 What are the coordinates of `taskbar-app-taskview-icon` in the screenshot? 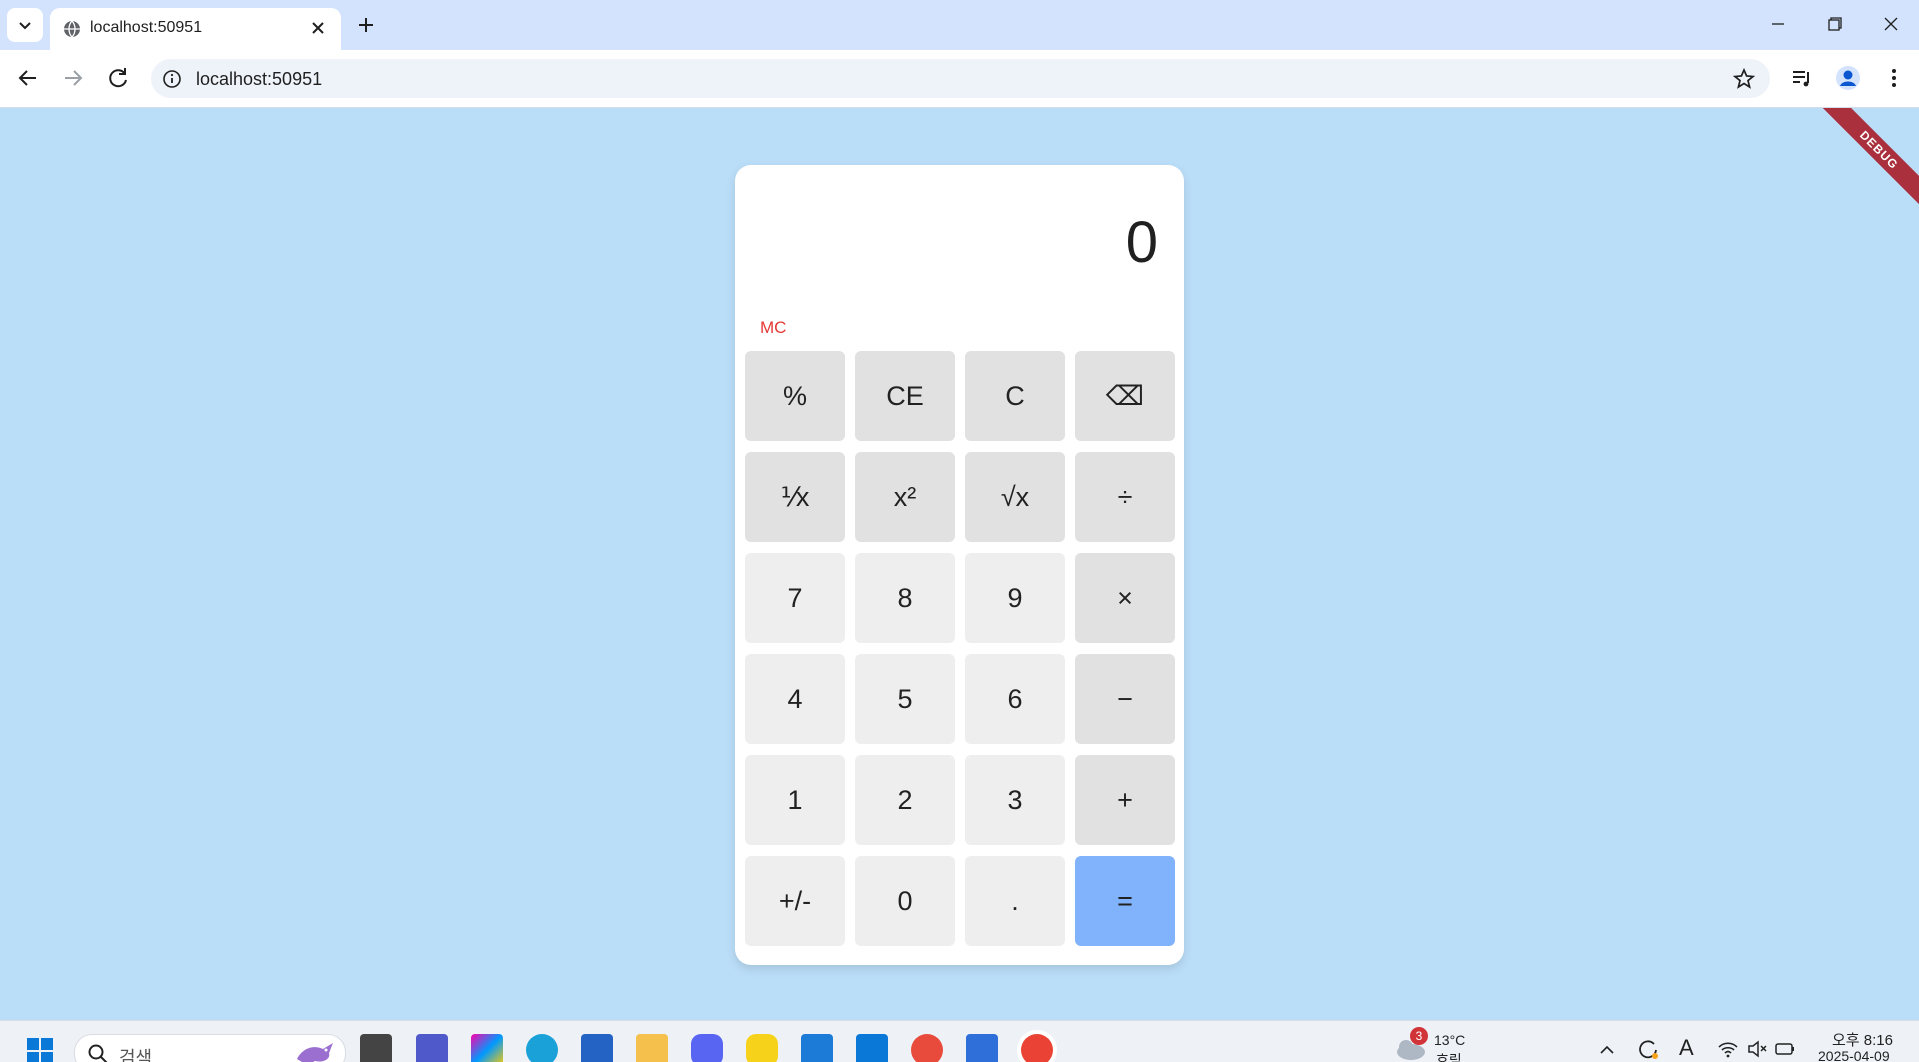 It's located at (376, 1048).